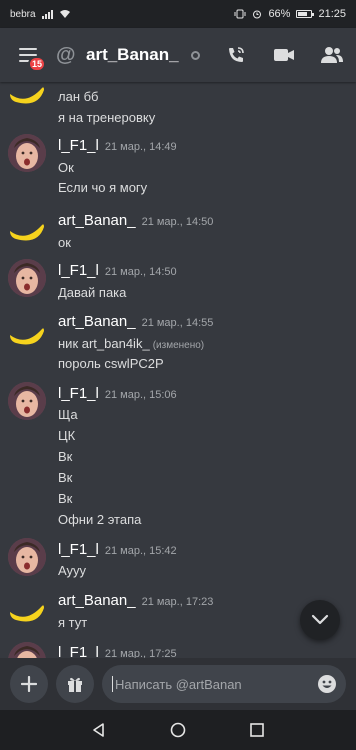  What do you see at coordinates (37, 64) in the screenshot?
I see `notification-badge: 15` at bounding box center [37, 64].